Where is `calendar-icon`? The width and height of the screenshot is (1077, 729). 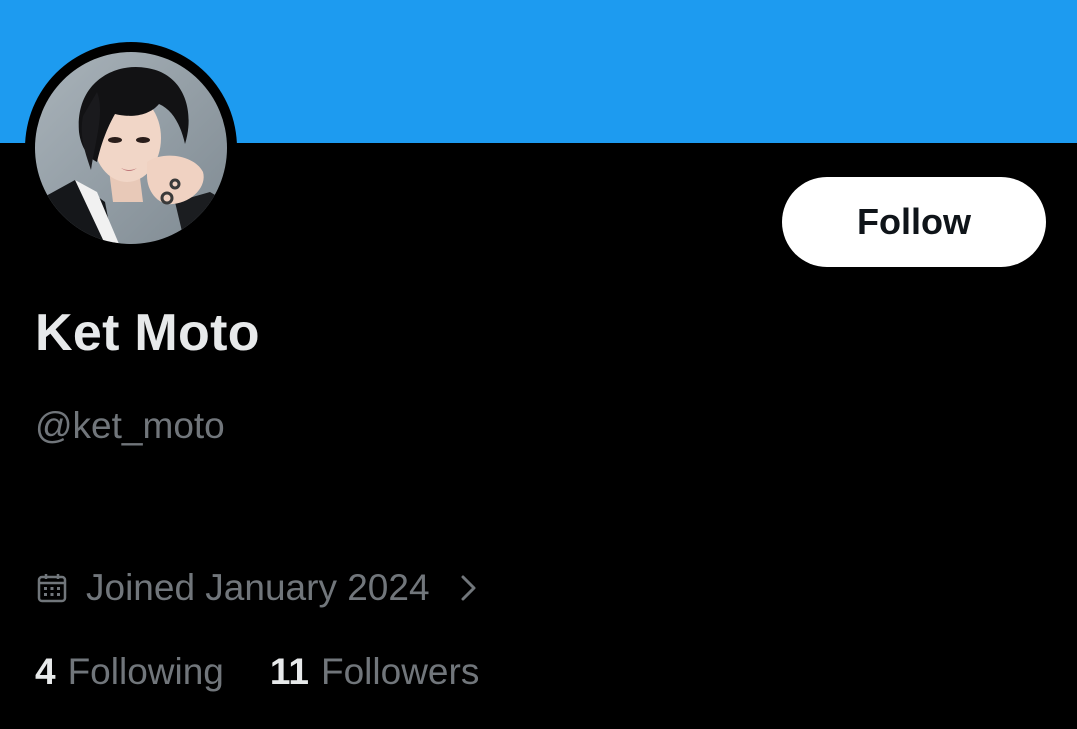
calendar-icon is located at coordinates (52, 588).